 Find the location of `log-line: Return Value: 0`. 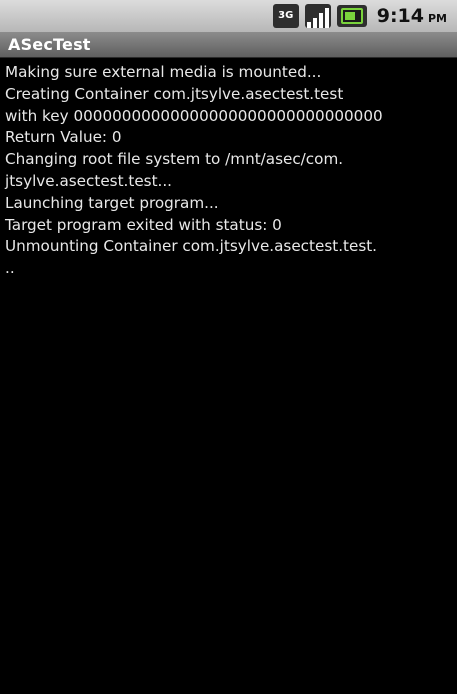

log-line: Return Value: 0 is located at coordinates (63, 137).